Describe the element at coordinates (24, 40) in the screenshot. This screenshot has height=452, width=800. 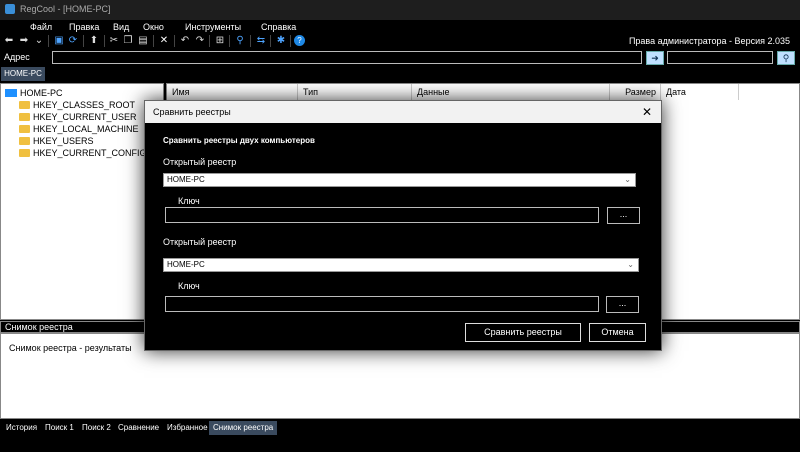
I see `forward-arrow-icon: ➡` at that location.